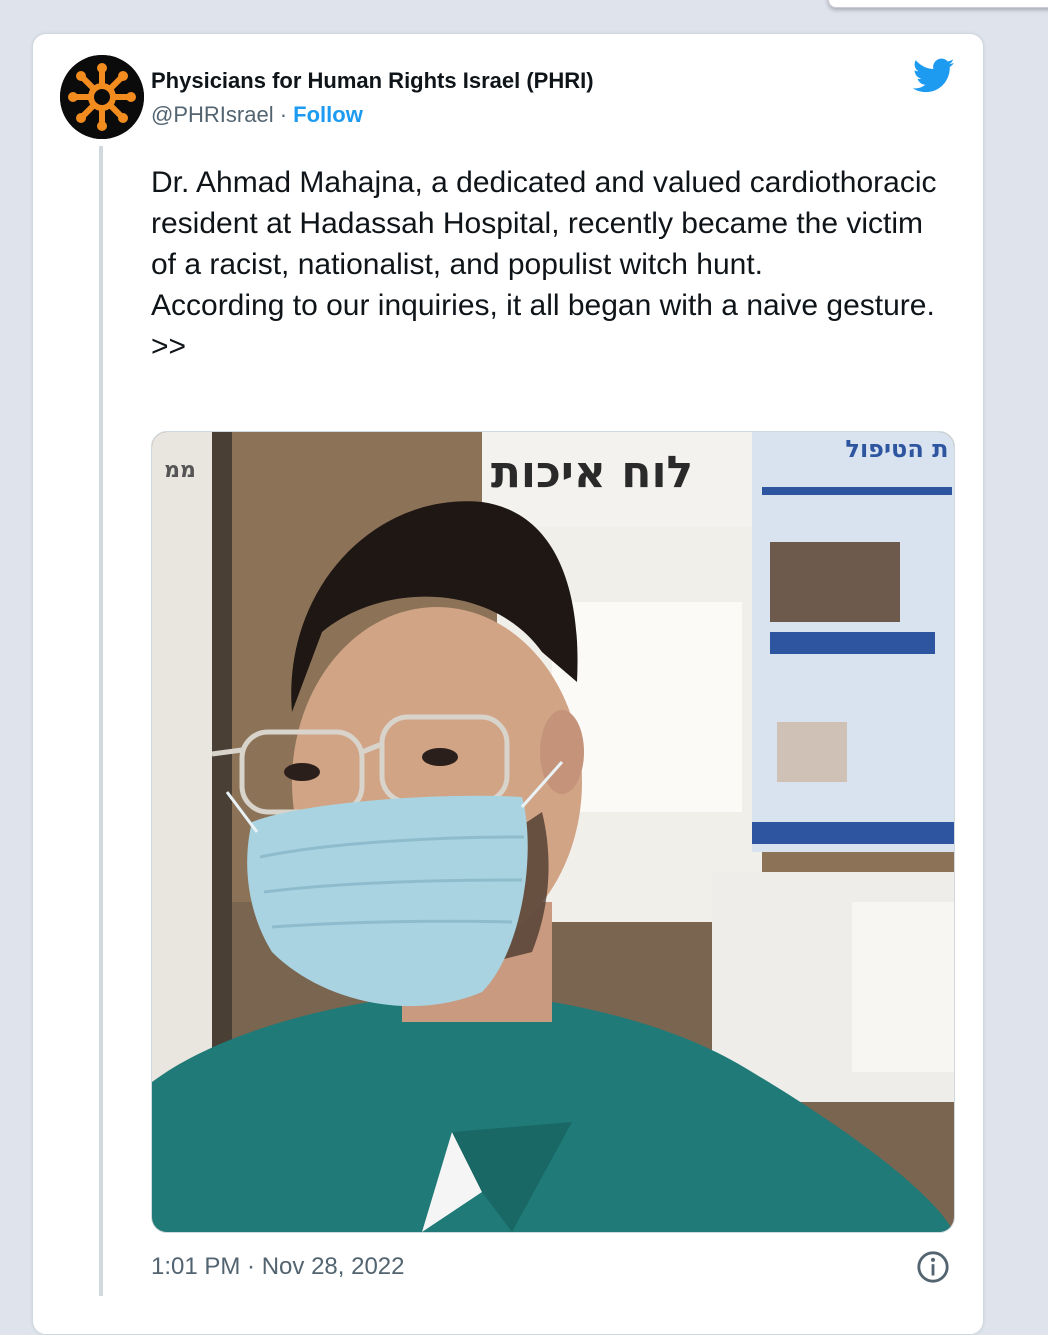  What do you see at coordinates (195, 1266) in the screenshot?
I see `tweet-time: 1:01 PM` at bounding box center [195, 1266].